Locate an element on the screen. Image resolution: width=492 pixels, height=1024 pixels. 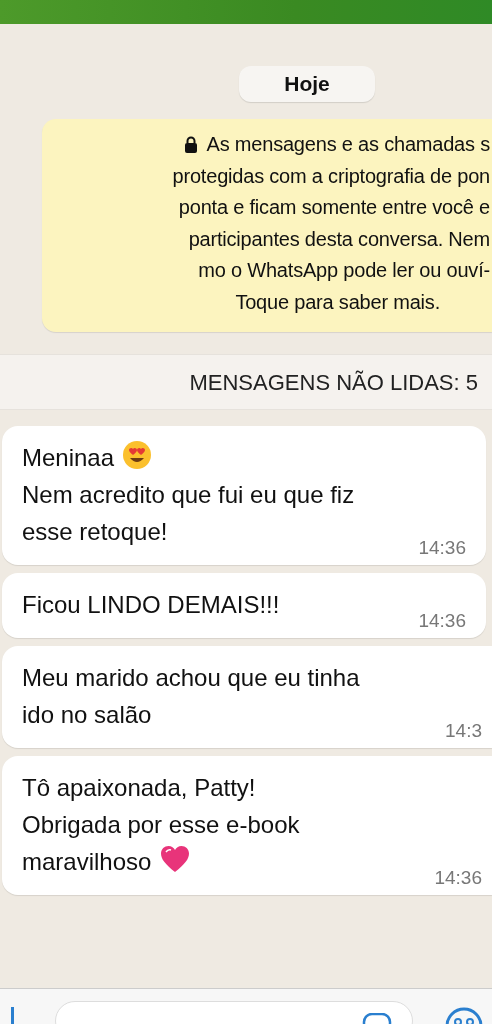
notice-text: ponta e ficam somente entre você e is located at coordinates (333, 207).